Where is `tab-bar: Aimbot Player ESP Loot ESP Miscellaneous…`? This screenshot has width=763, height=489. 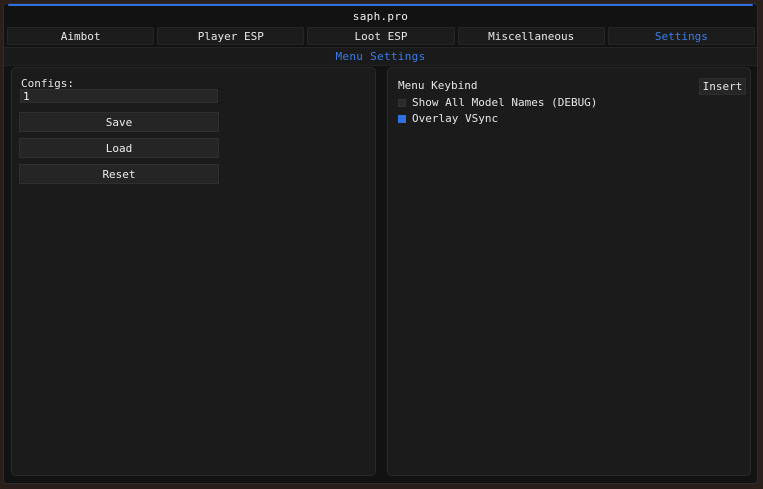 tab-bar: Aimbot Player ESP Loot ESP Miscellaneous… is located at coordinates (381, 36).